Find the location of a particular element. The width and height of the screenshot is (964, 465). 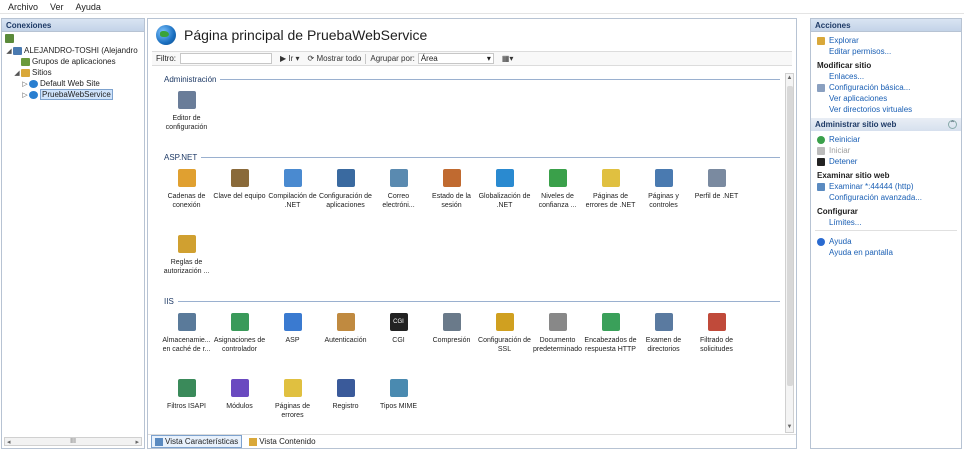

action-link: Ayuda is located at coordinates (886, 241).